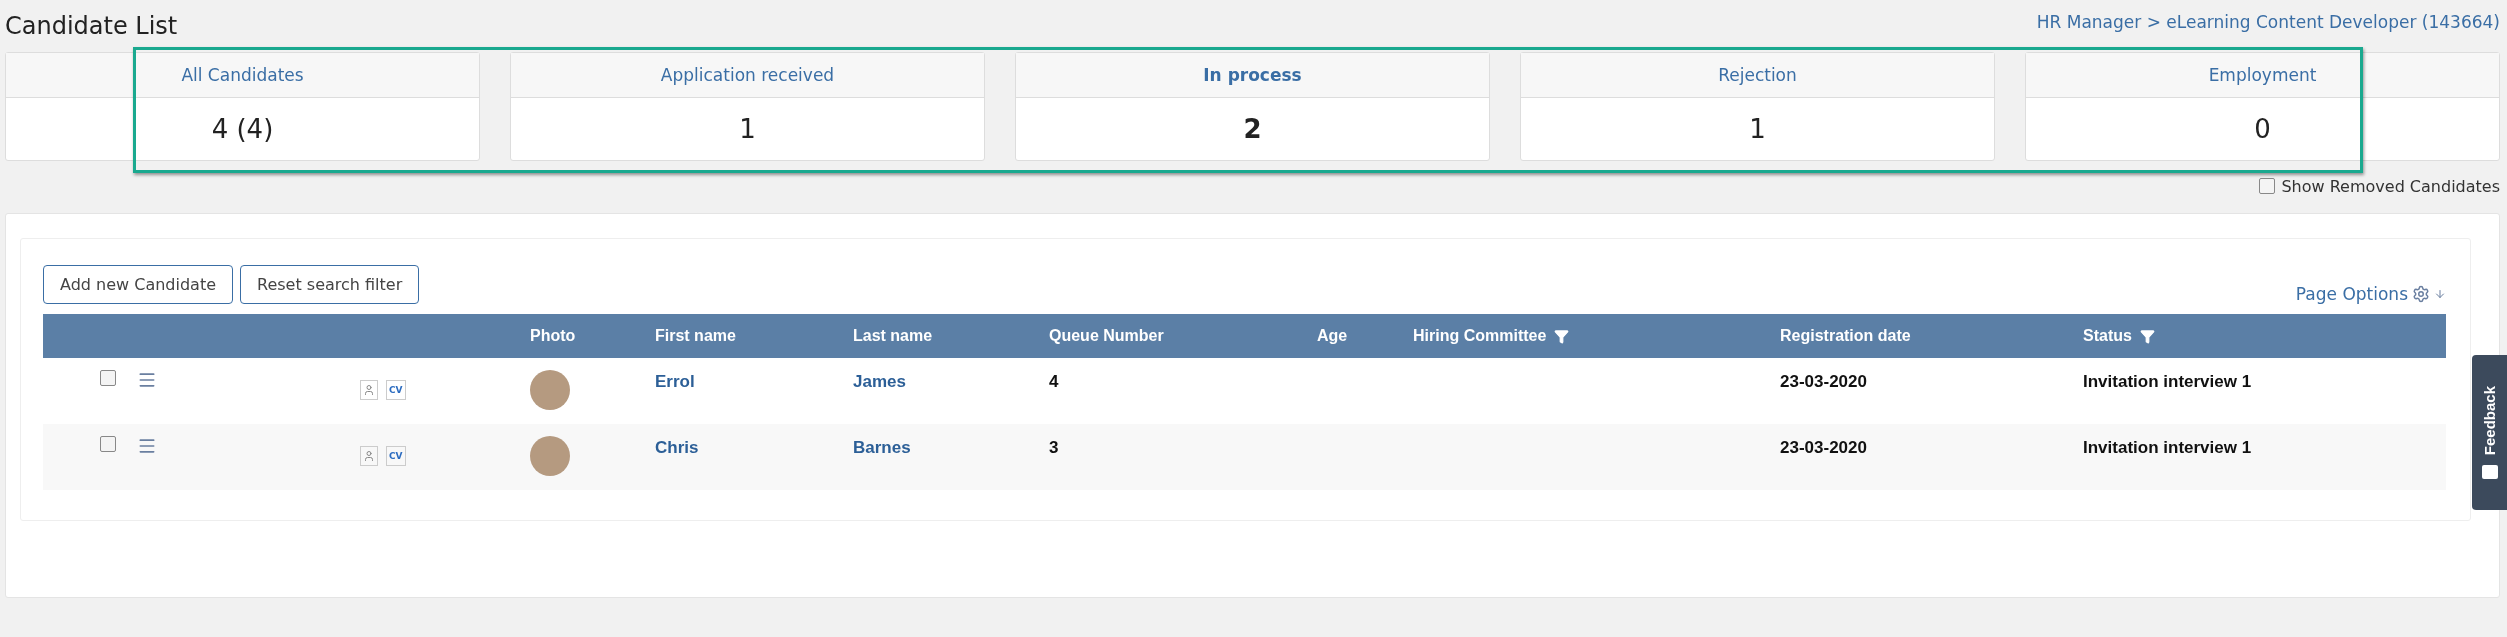 The height and width of the screenshot is (637, 2507). I want to click on stage-label: All Candidates, so click(242, 75).